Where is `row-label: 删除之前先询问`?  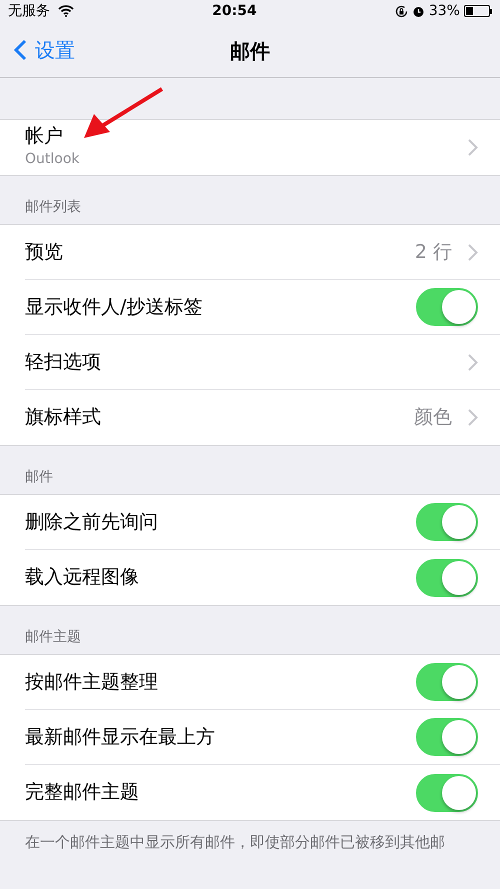
row-label: 删除之前先询问 is located at coordinates (91, 522).